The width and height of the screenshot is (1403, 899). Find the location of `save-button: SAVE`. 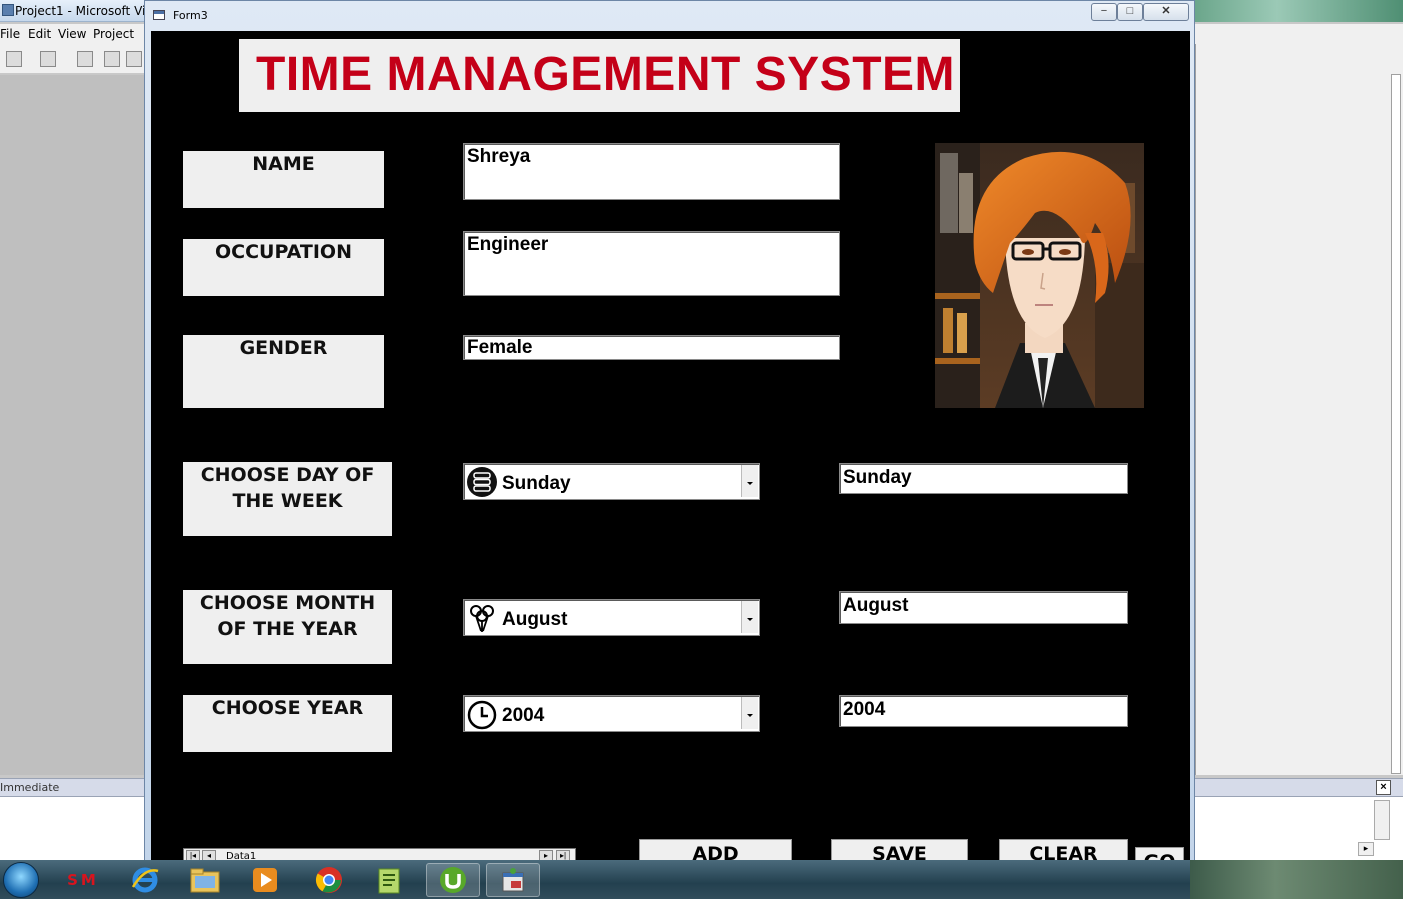

save-button: SAVE is located at coordinates (899, 850).